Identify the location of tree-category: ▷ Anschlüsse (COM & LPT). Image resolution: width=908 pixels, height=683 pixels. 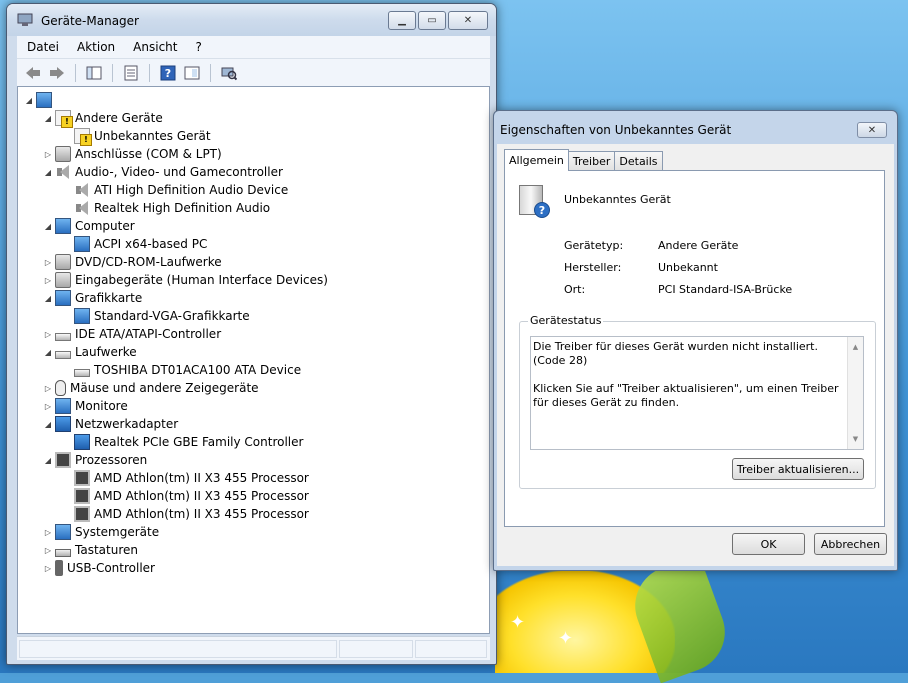
(132, 154).